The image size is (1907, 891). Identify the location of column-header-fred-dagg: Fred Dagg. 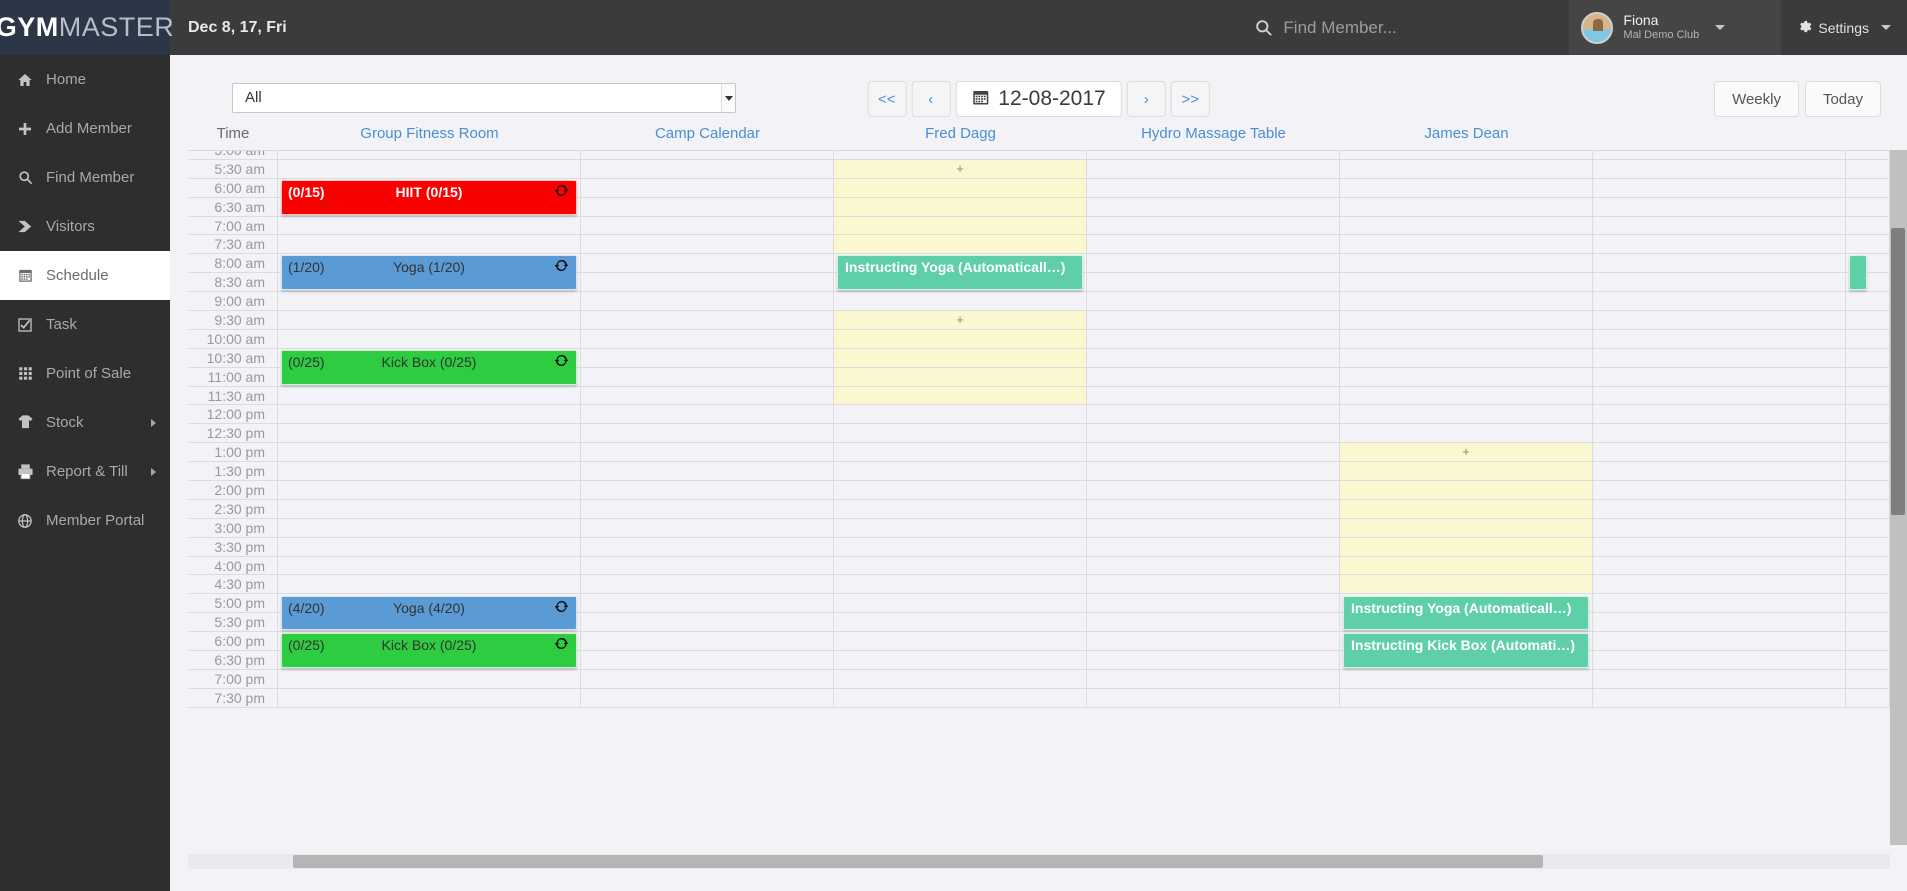
(960, 133).